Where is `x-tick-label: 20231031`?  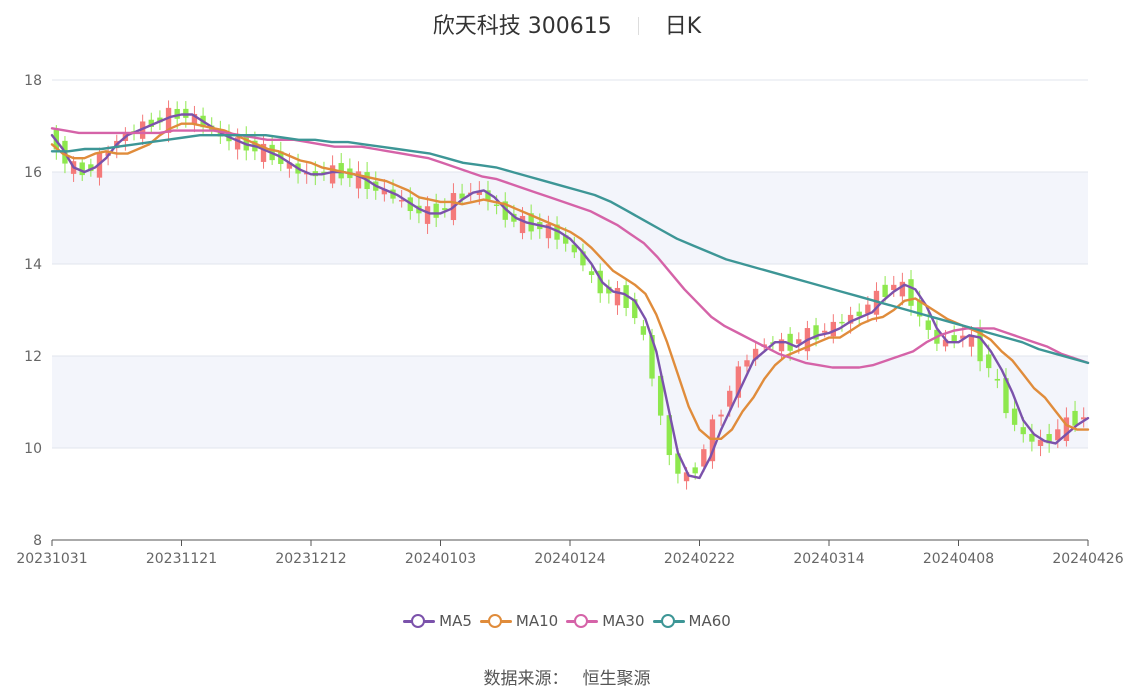 x-tick-label: 20231031 is located at coordinates (51, 559).